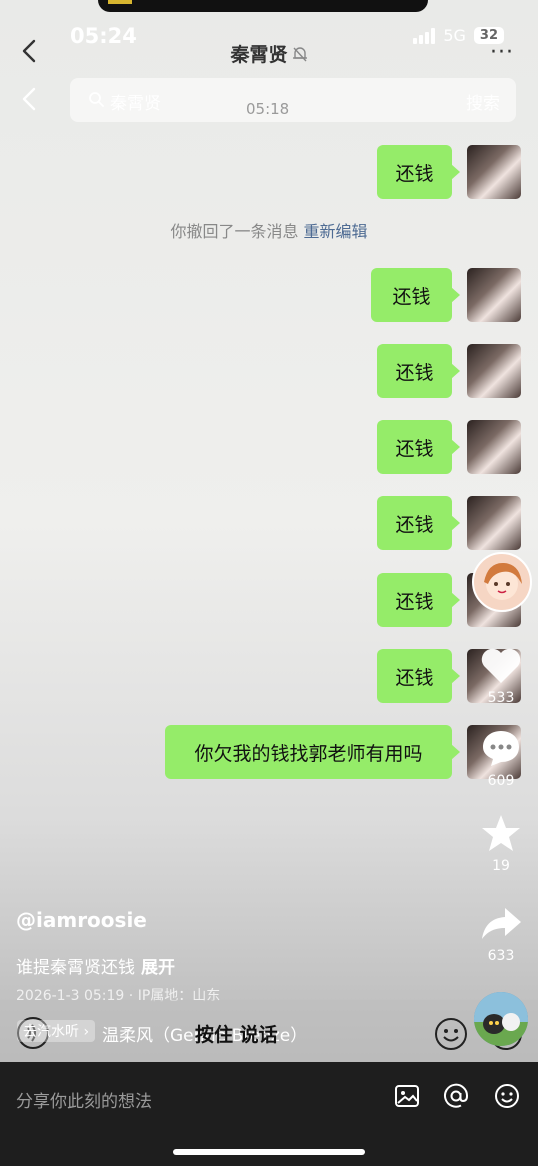  I want to click on recall-text: 你撤回了一条消息, so click(234, 231).